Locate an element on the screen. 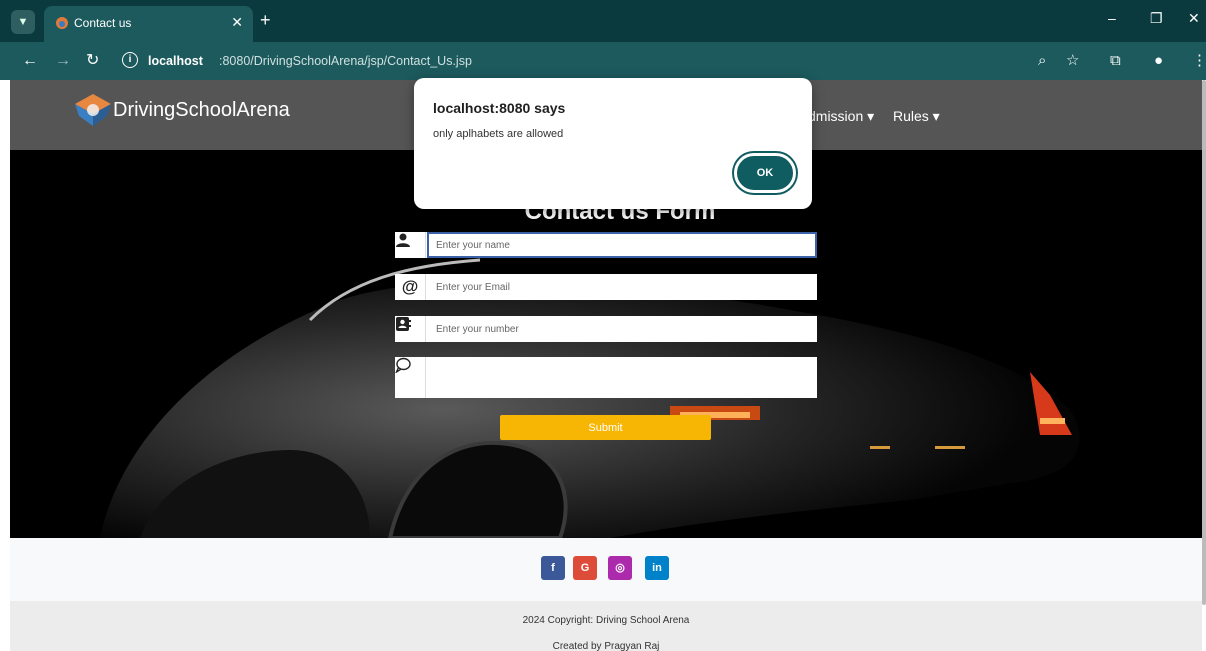  user-icon is located at coordinates (410, 245).